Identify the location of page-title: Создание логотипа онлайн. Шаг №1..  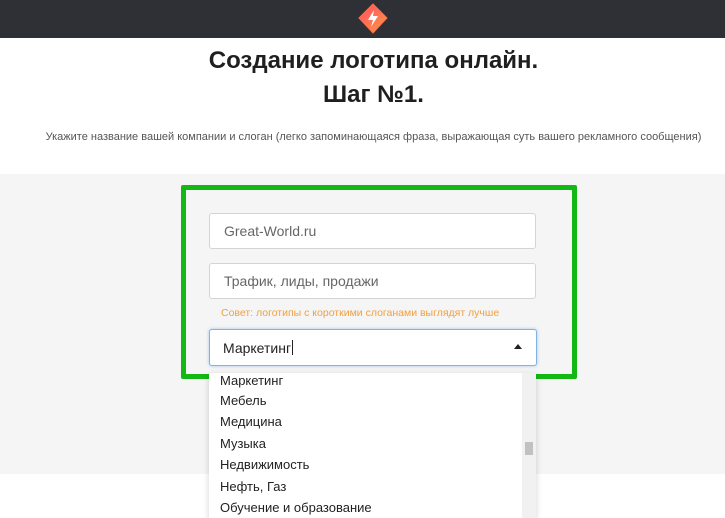
(362, 78).